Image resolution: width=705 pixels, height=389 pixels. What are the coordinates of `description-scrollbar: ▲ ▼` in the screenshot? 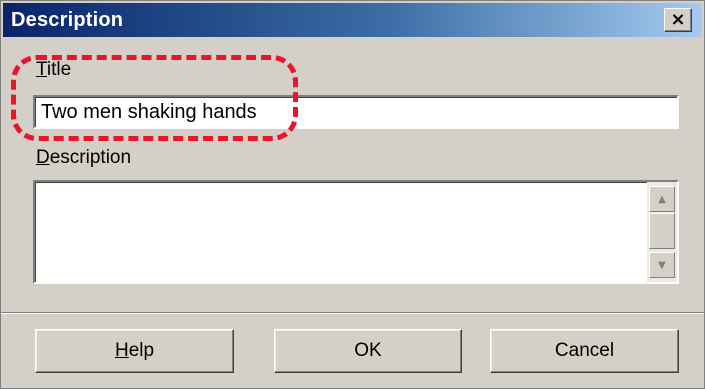 It's located at (662, 232).